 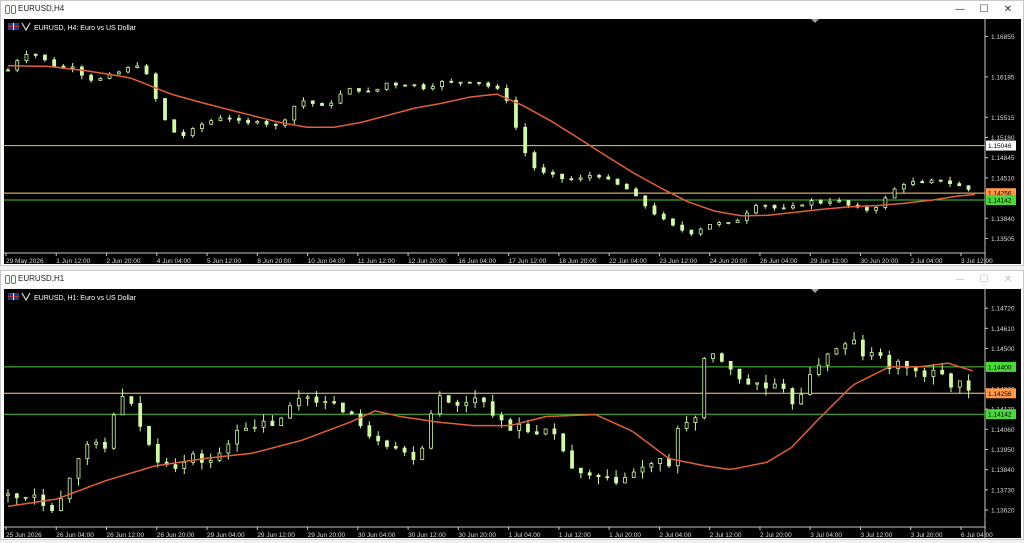 I want to click on title-bar: EURUSD,H4 — ☐ ✕, so click(x=512, y=10).